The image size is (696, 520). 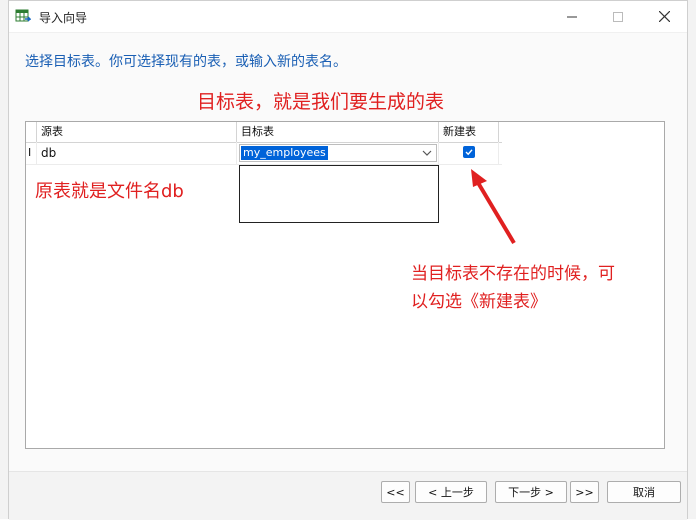 I want to click on column-header-target: 目标表, so click(x=338, y=132).